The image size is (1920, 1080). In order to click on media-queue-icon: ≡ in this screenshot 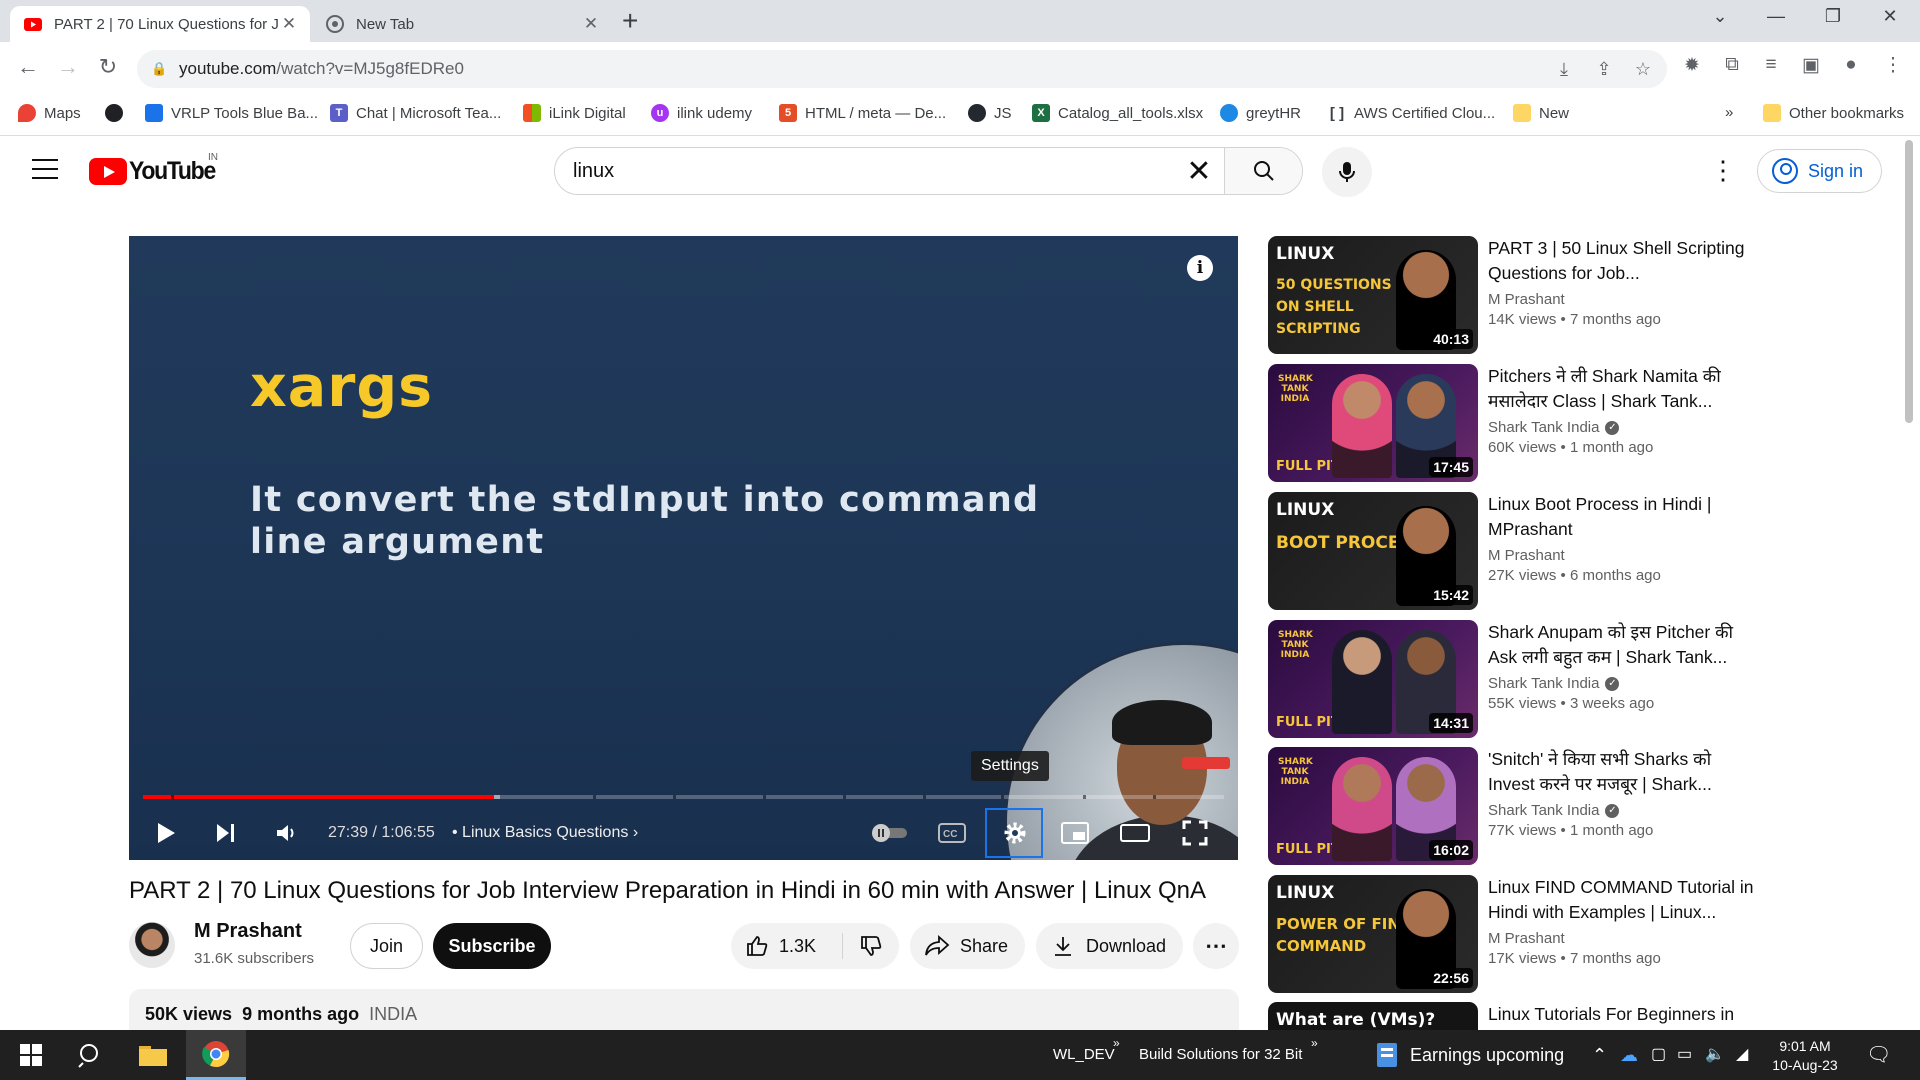, I will do `click(1771, 65)`.